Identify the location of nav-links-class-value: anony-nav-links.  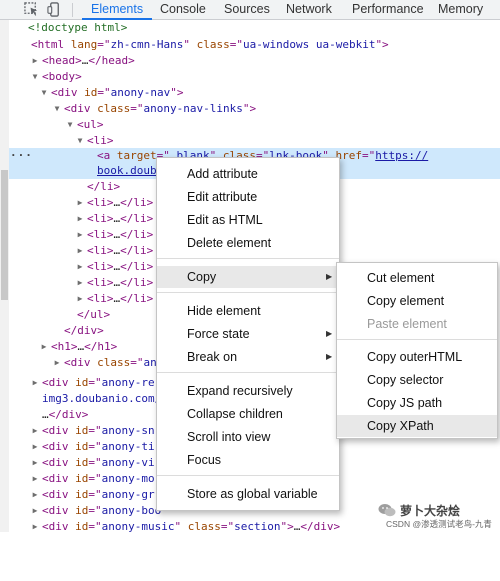
(193, 108).